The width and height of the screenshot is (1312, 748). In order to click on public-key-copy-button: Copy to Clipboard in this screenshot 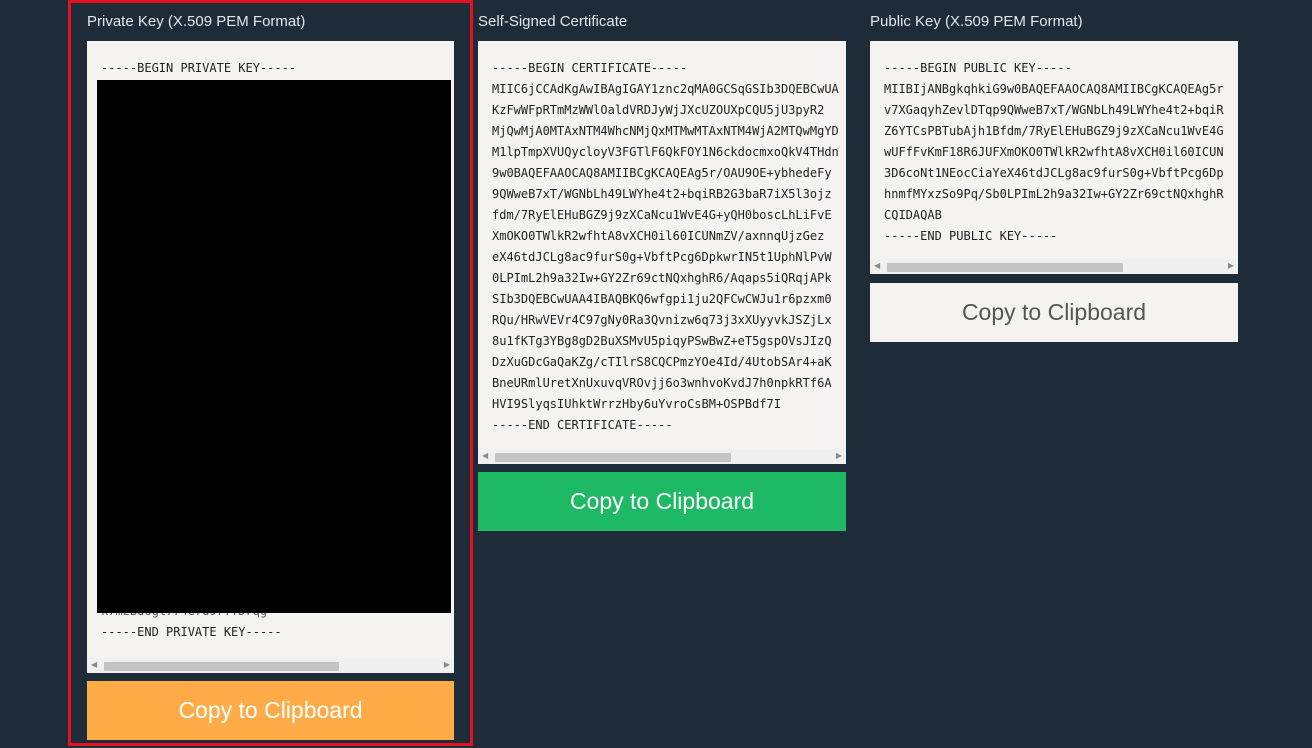, I will do `click(1054, 312)`.